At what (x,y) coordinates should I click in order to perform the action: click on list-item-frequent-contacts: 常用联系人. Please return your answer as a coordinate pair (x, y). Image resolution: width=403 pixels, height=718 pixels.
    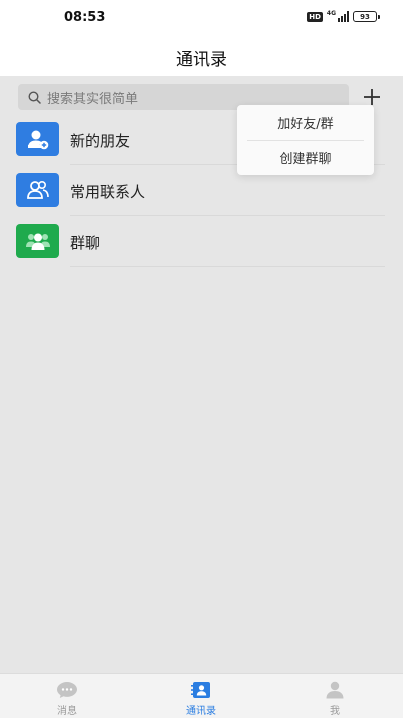
    Looking at the image, I should click on (201, 198).